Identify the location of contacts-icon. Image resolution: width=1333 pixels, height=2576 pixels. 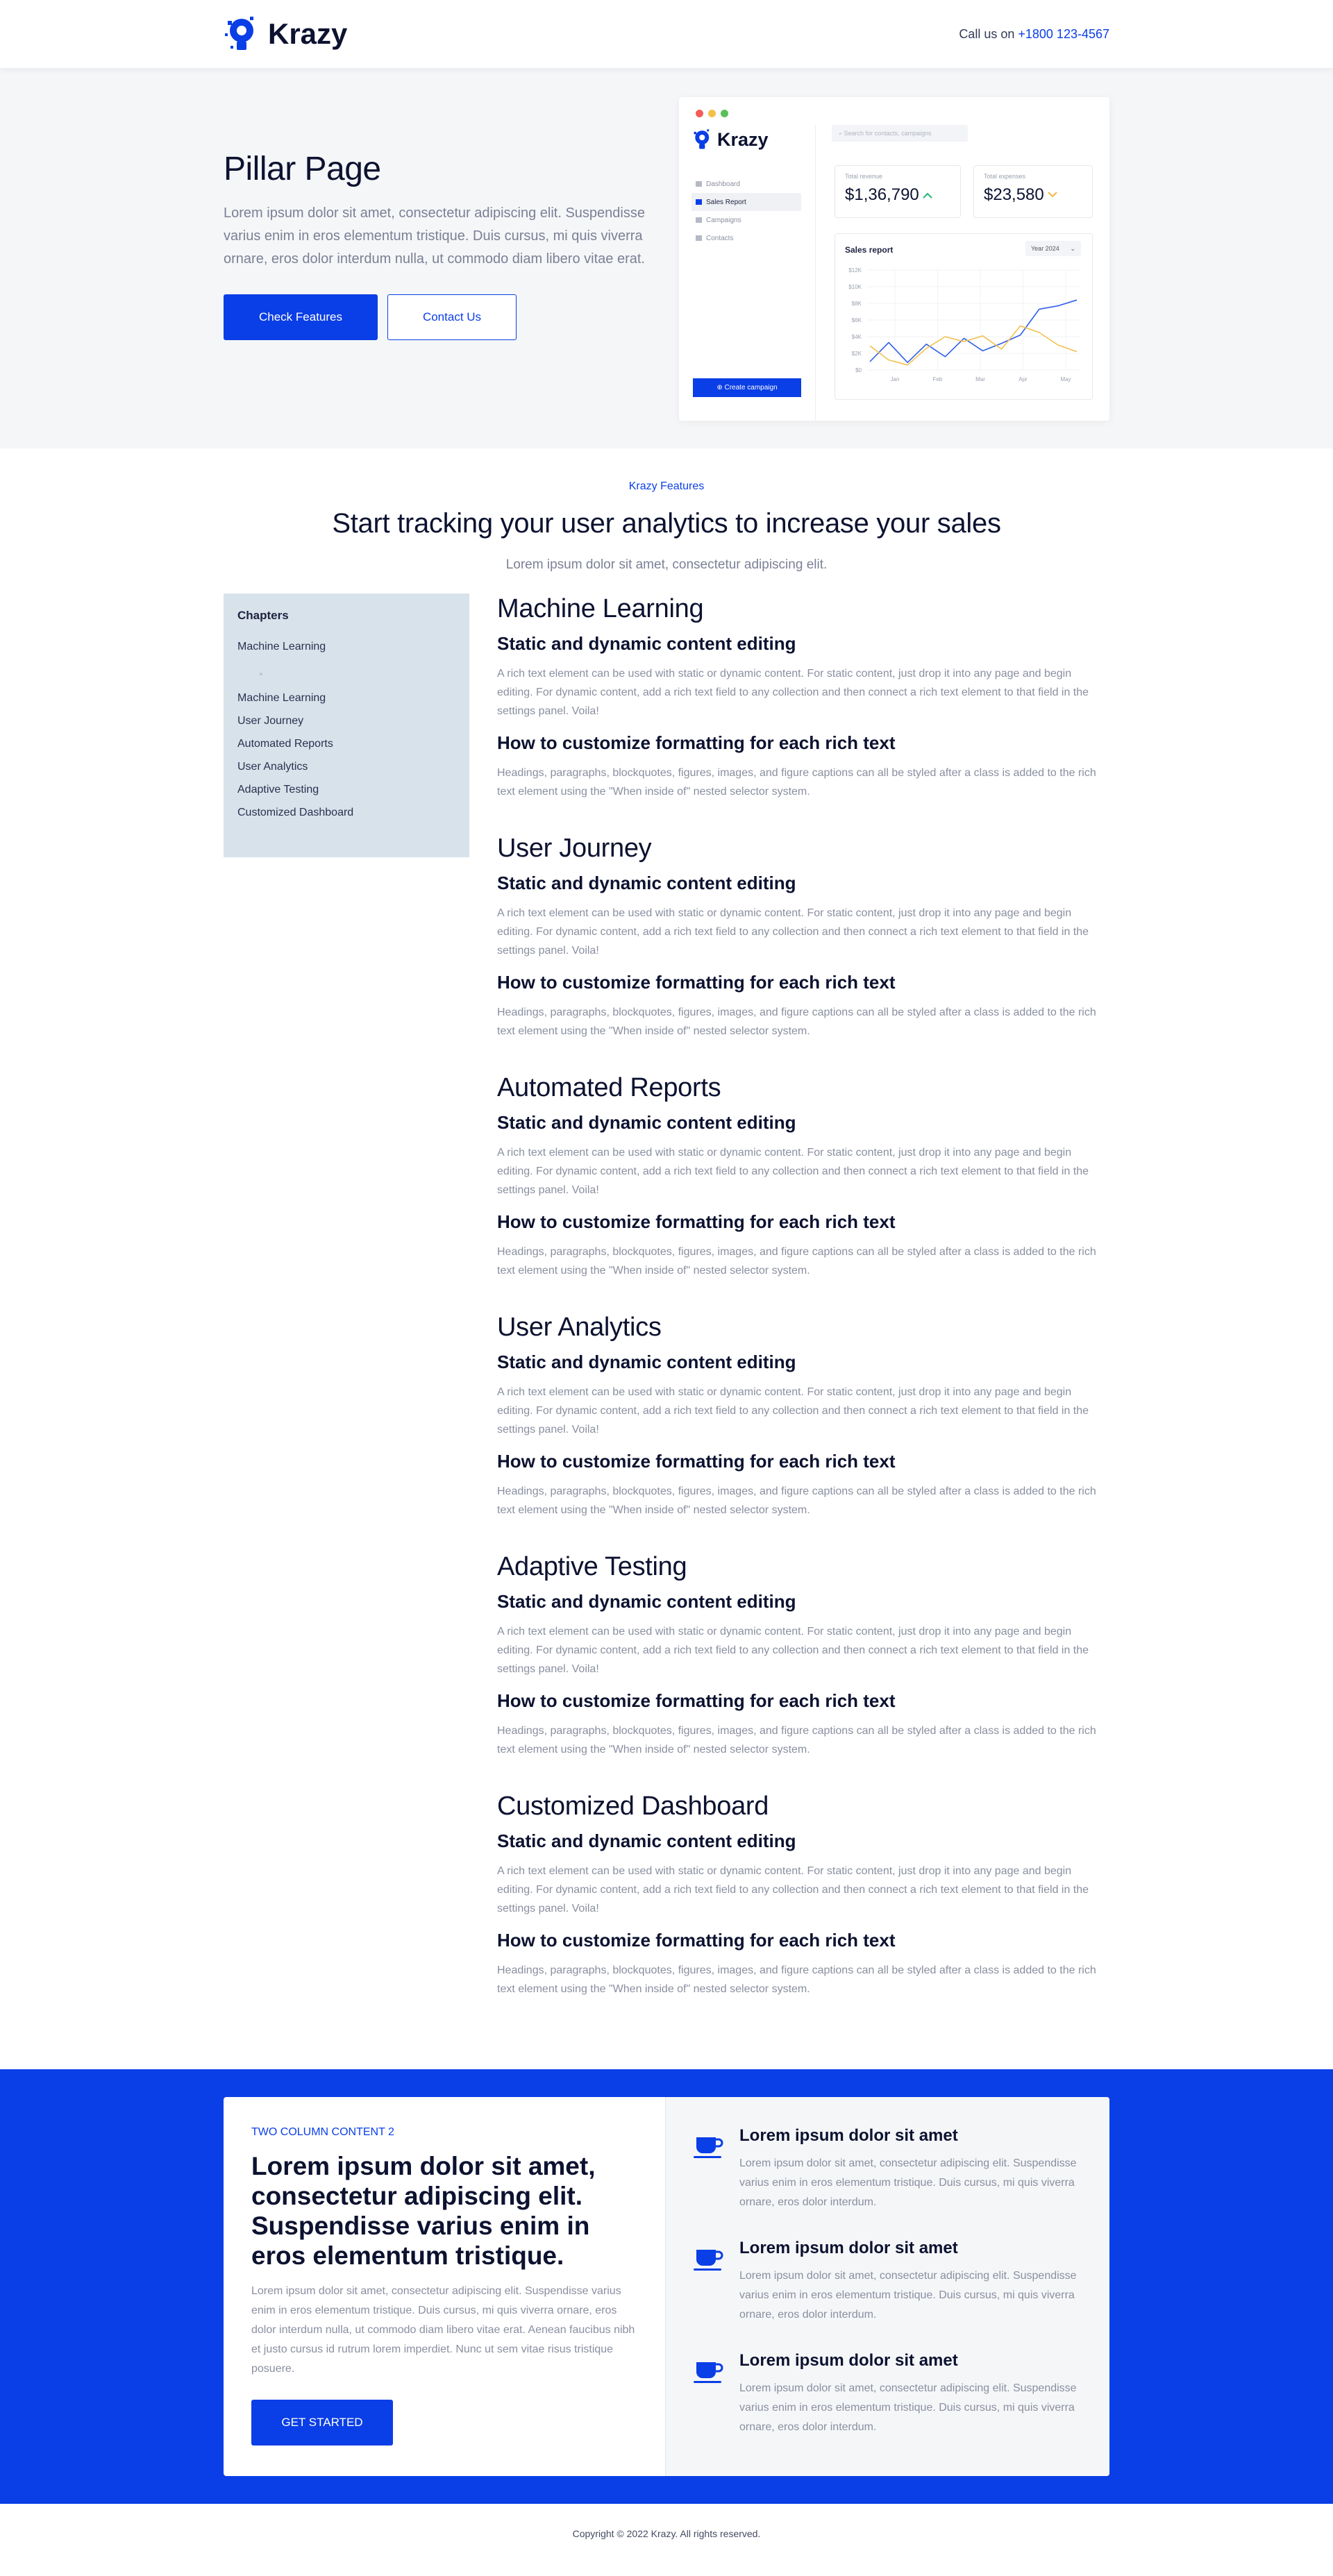
(699, 238).